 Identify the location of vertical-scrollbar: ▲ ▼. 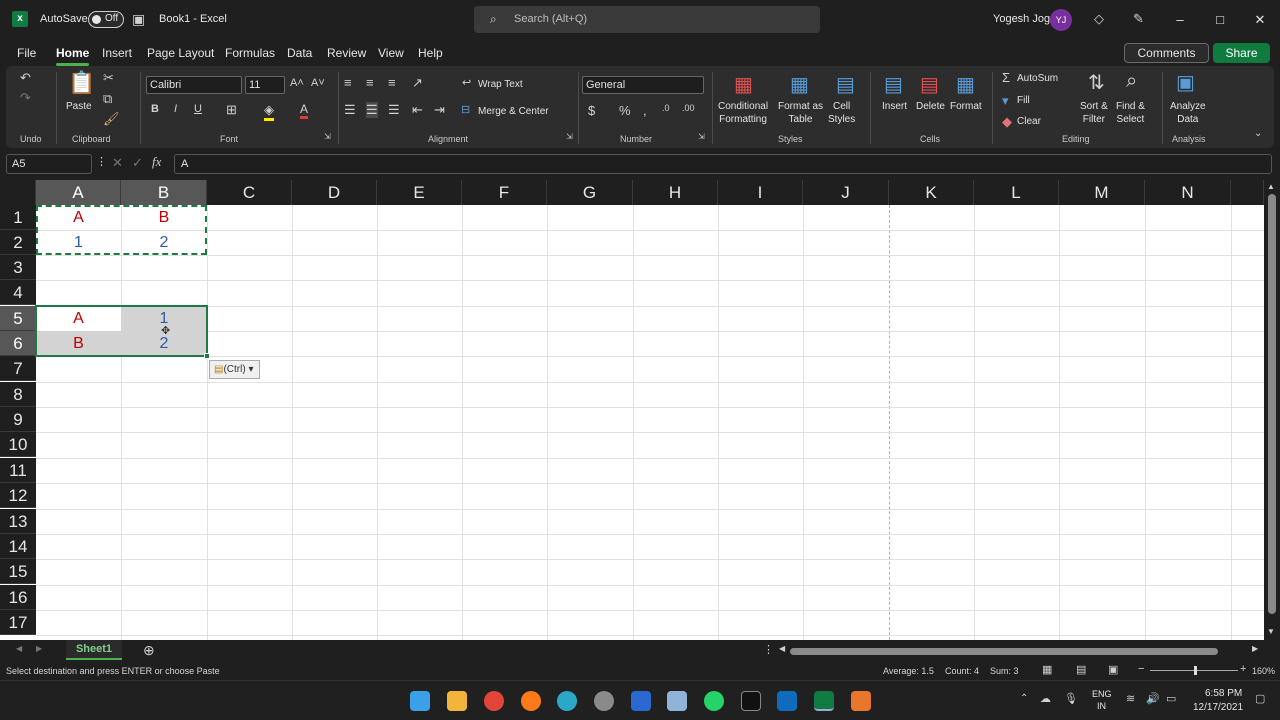
(1272, 410).